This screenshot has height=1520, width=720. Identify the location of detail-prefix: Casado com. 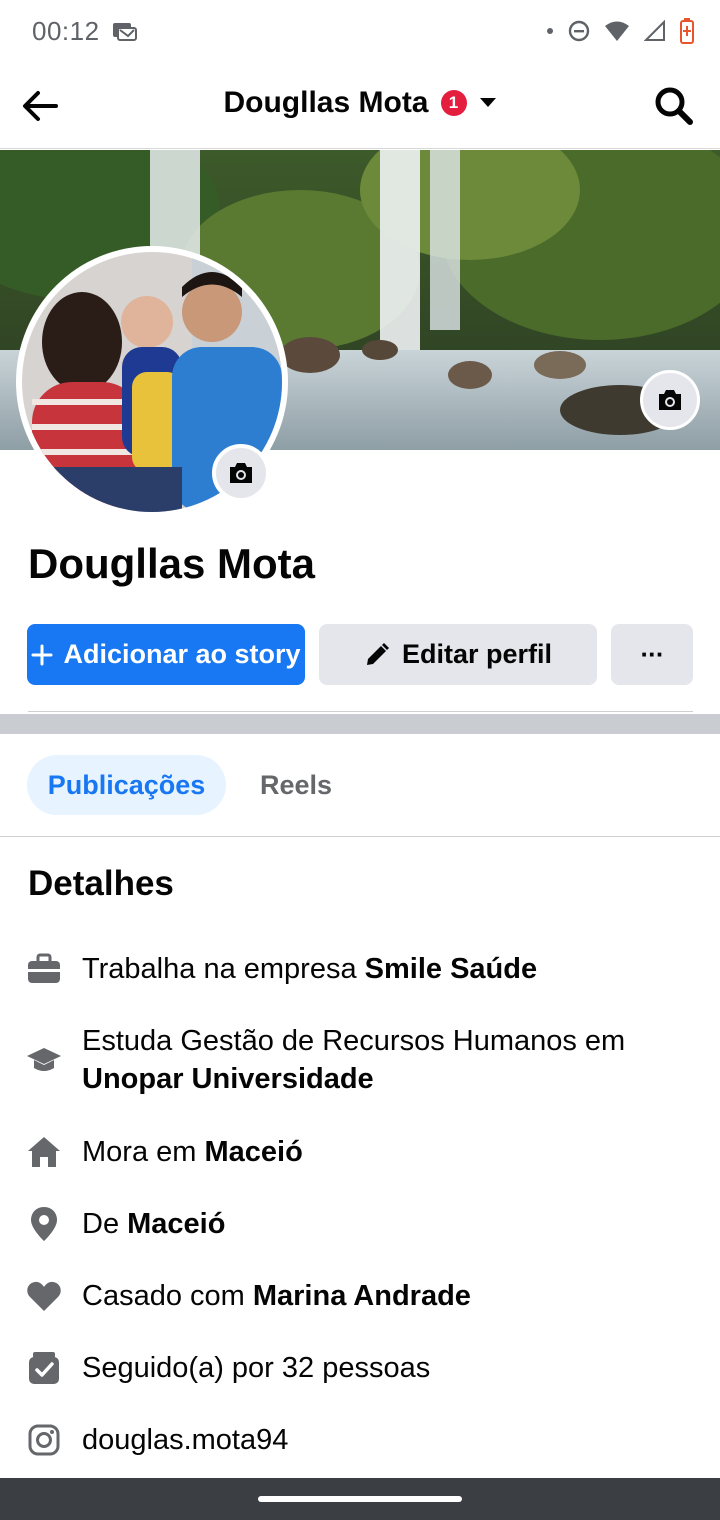
(167, 1296).